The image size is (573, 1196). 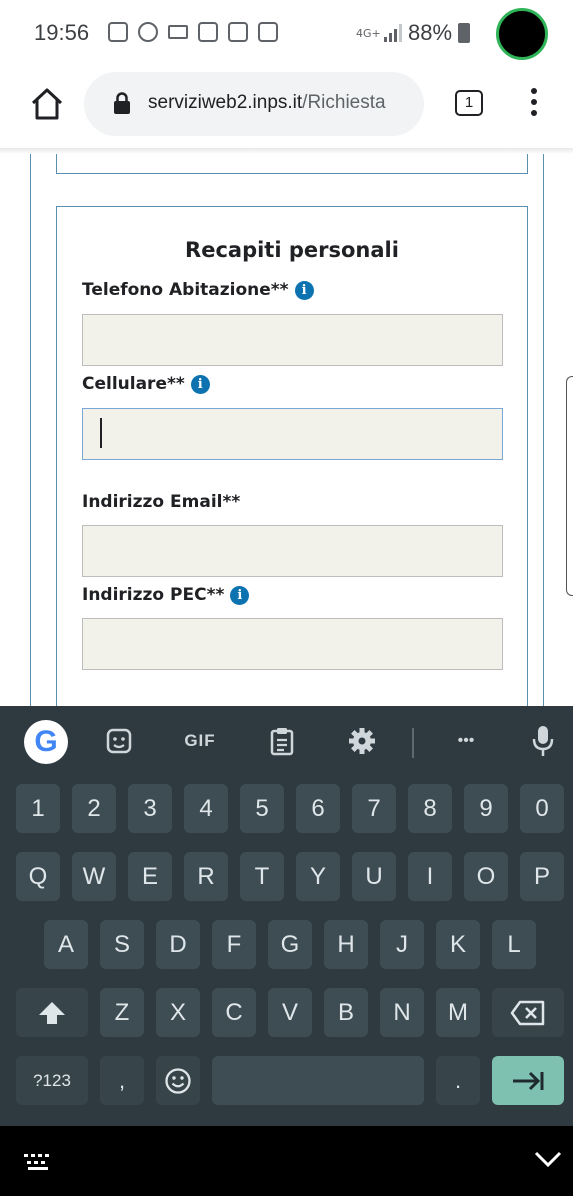 I want to click on status-bar: 19:56 4G+ 88%, so click(x=286, y=36).